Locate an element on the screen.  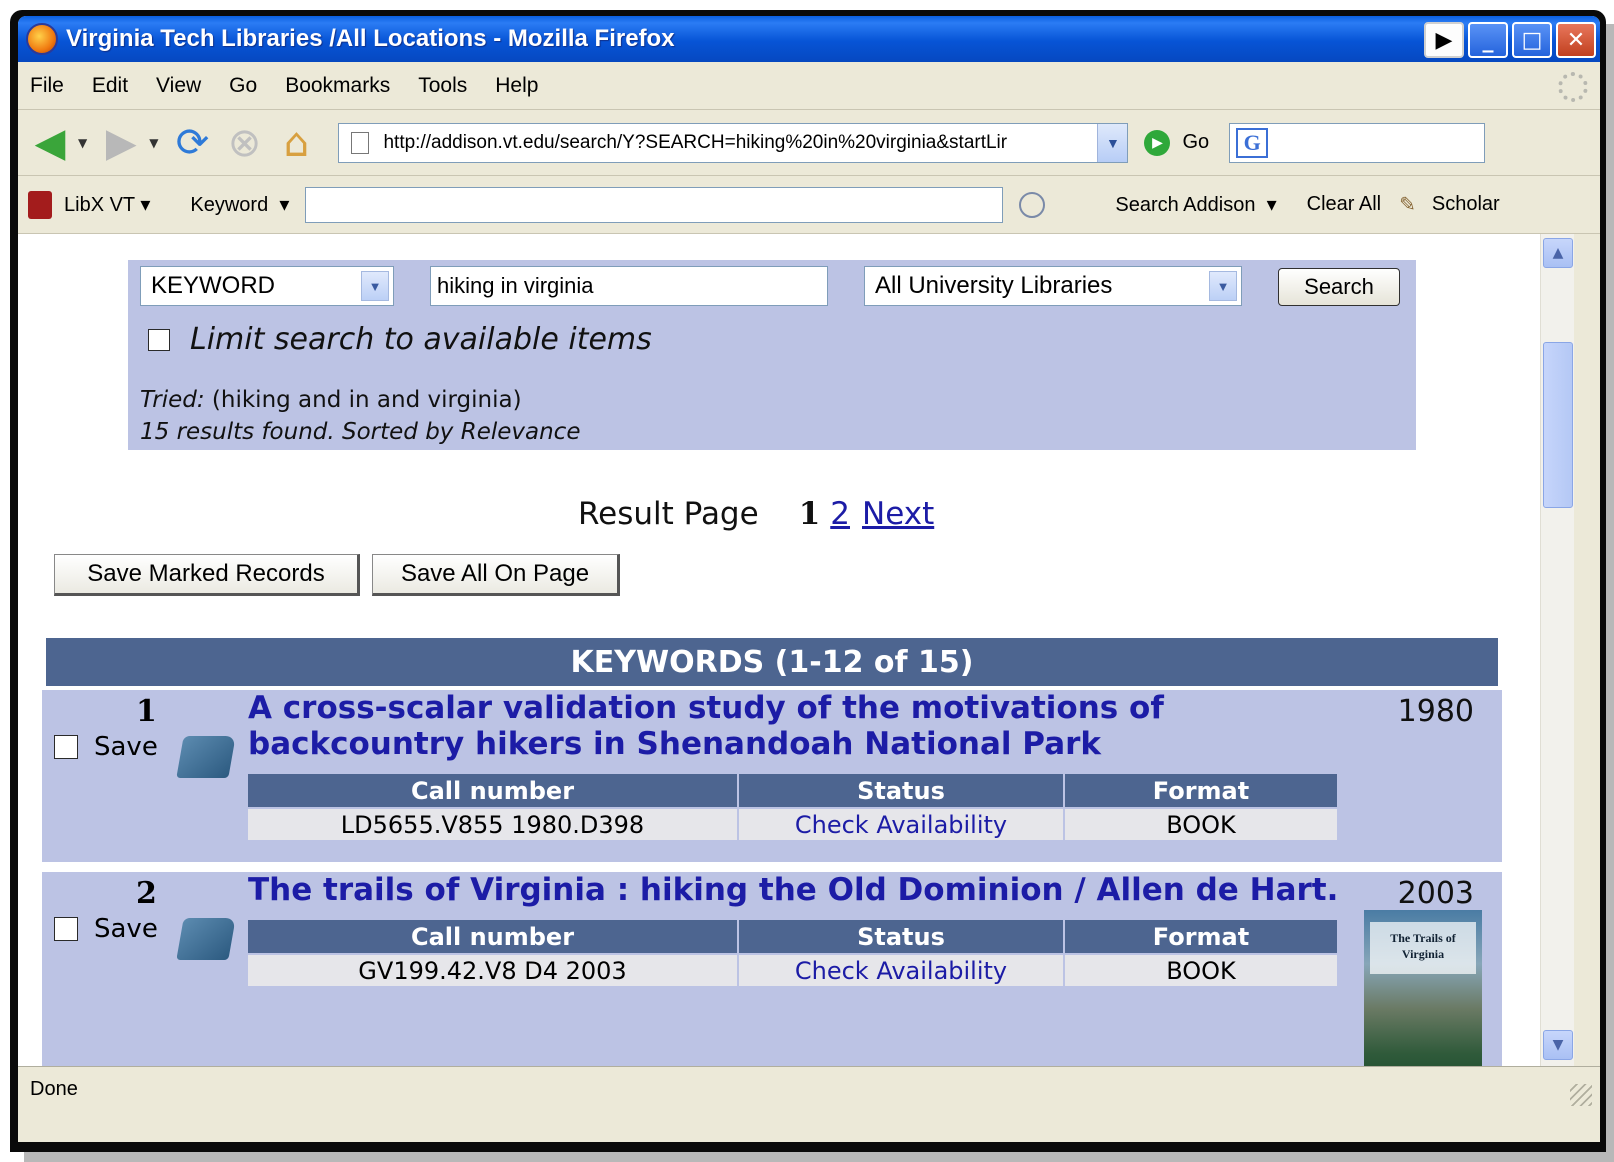
maximize-button: □ is located at coordinates (1532, 40).